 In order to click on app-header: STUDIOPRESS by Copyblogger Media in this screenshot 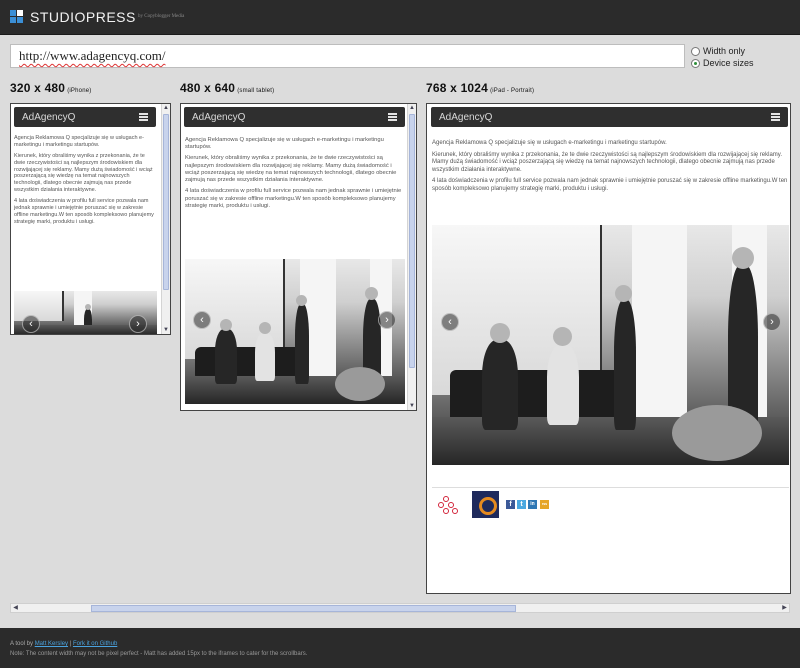, I will do `click(400, 17)`.